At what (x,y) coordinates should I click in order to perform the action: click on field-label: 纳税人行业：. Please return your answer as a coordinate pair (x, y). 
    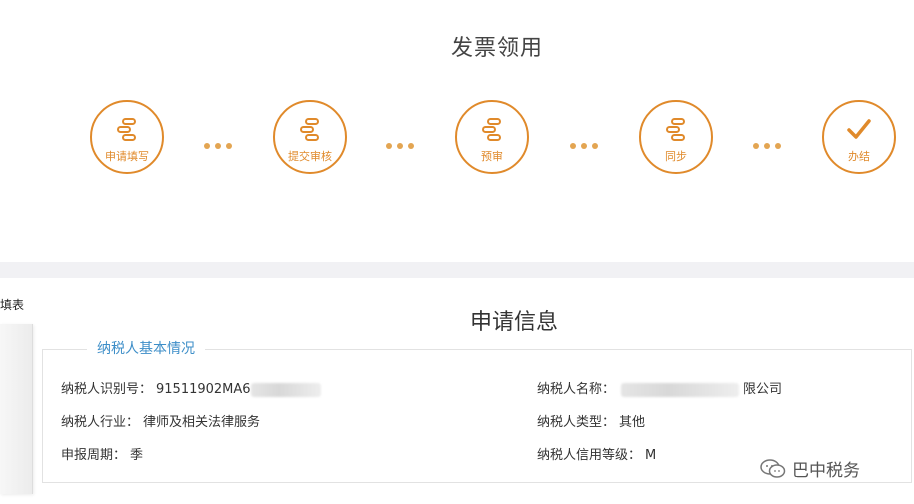
    Looking at the image, I should click on (100, 422).